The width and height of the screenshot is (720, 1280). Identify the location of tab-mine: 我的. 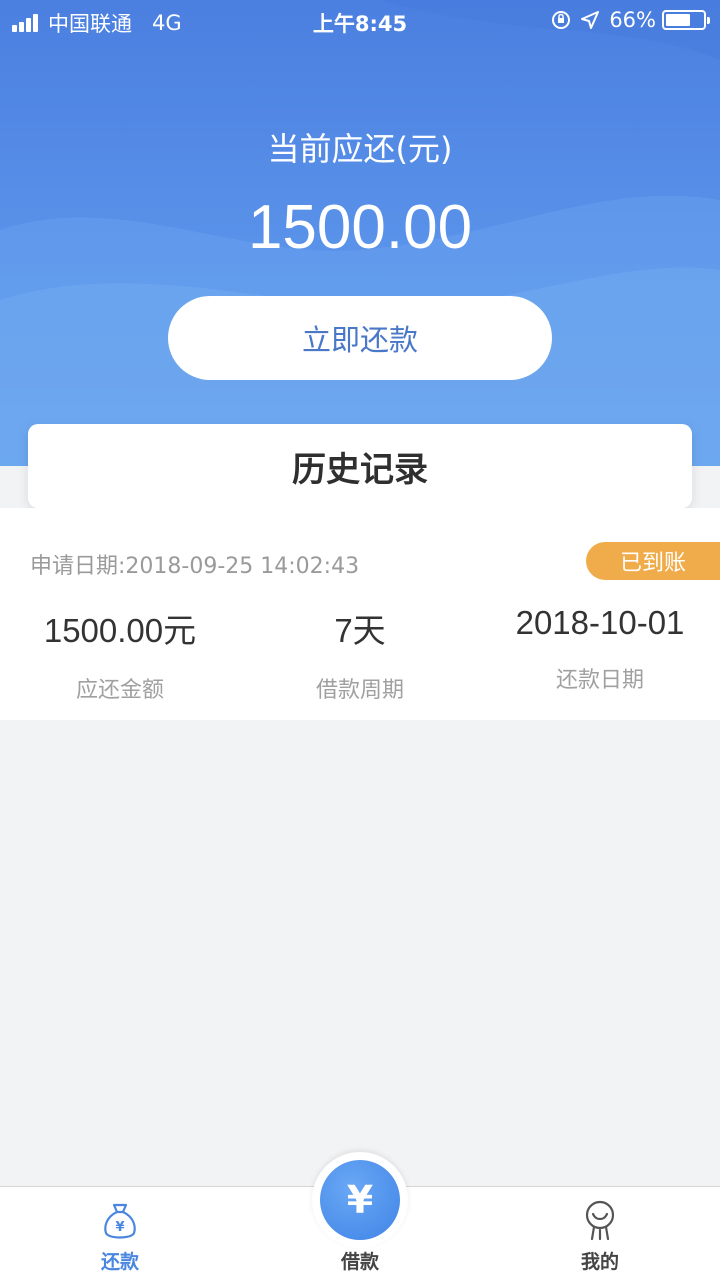
(600, 1233).